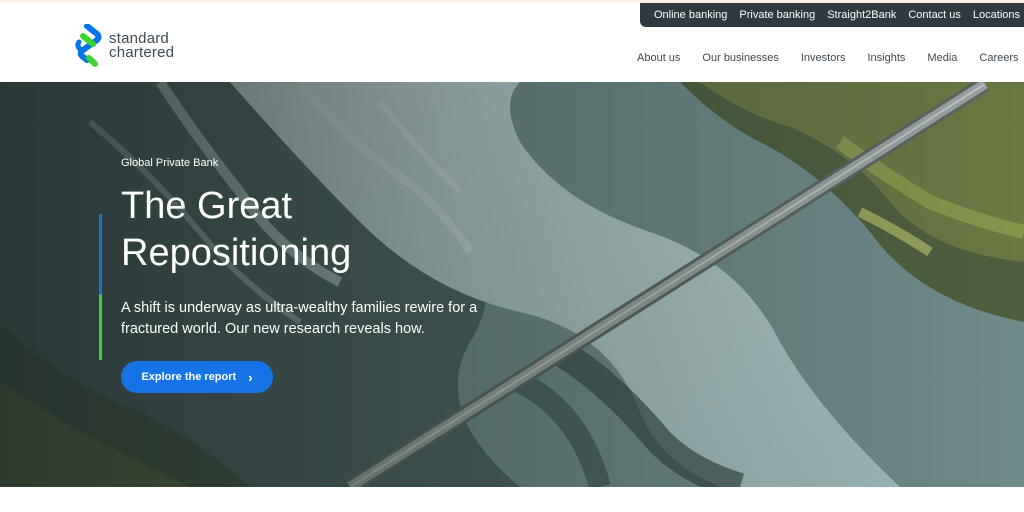 The height and width of the screenshot is (512, 1024). What do you see at coordinates (236, 253) in the screenshot?
I see `hero-title-line-2: Repositioning` at bounding box center [236, 253].